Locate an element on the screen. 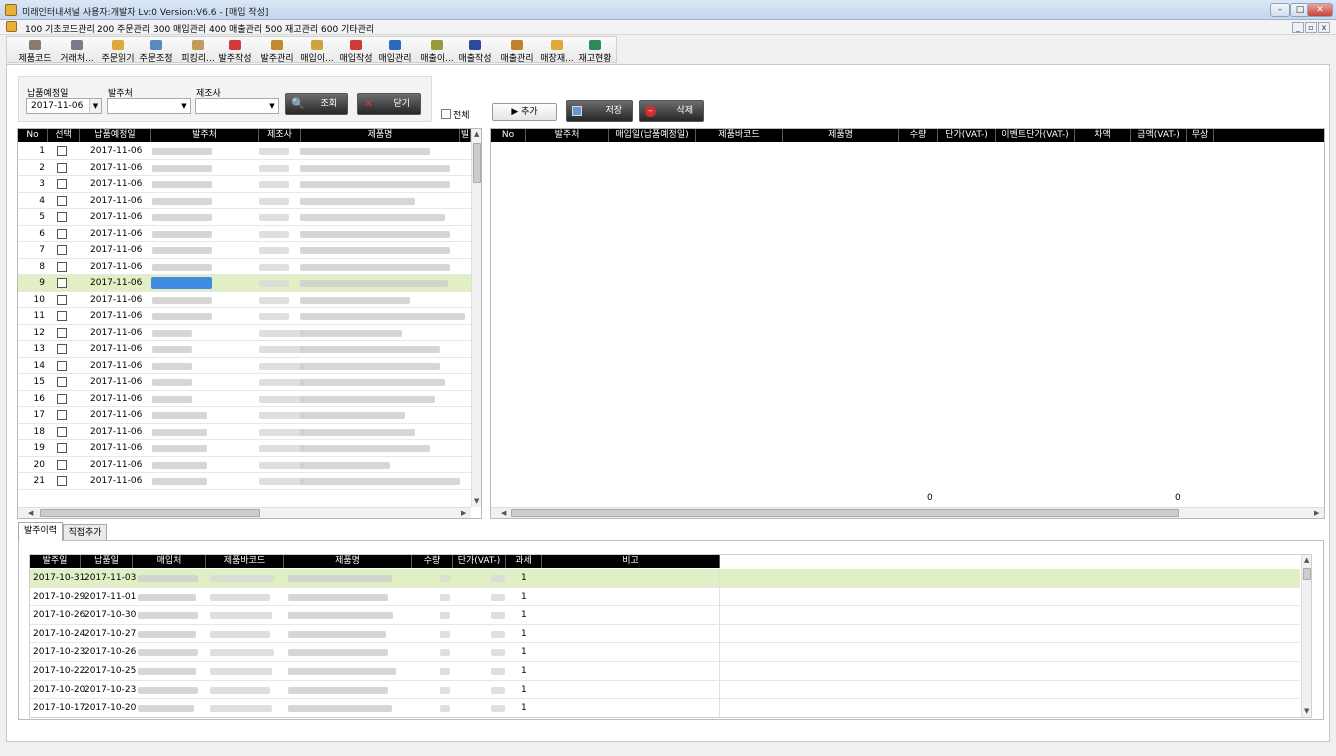 This screenshot has width=1336, height=756. minimize-button: – is located at coordinates (1280, 10).